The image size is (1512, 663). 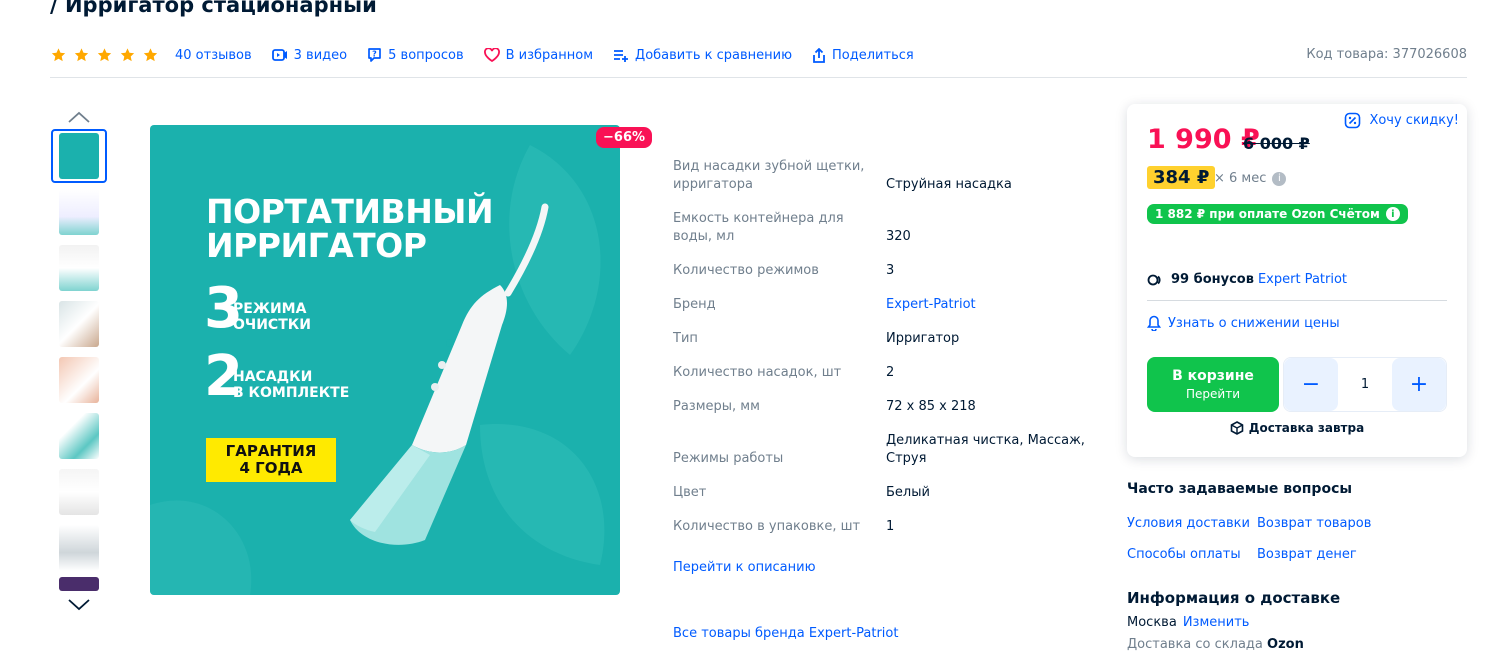 I want to click on faq-link-payment: Способы оплаты, so click(x=1184, y=554).